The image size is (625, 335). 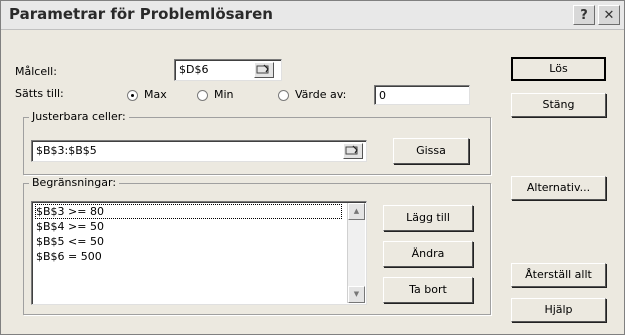 What do you see at coordinates (132, 95) in the screenshot?
I see `radio-max` at bounding box center [132, 95].